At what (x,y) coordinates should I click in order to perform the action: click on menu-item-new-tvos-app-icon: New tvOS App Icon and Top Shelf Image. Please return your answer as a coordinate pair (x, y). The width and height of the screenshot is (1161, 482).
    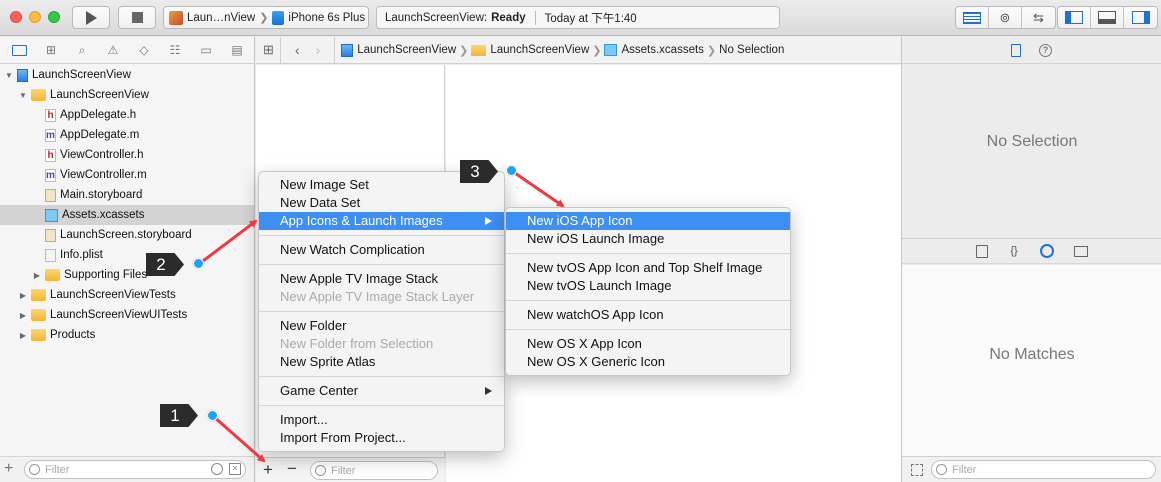
    Looking at the image, I should click on (648, 268).